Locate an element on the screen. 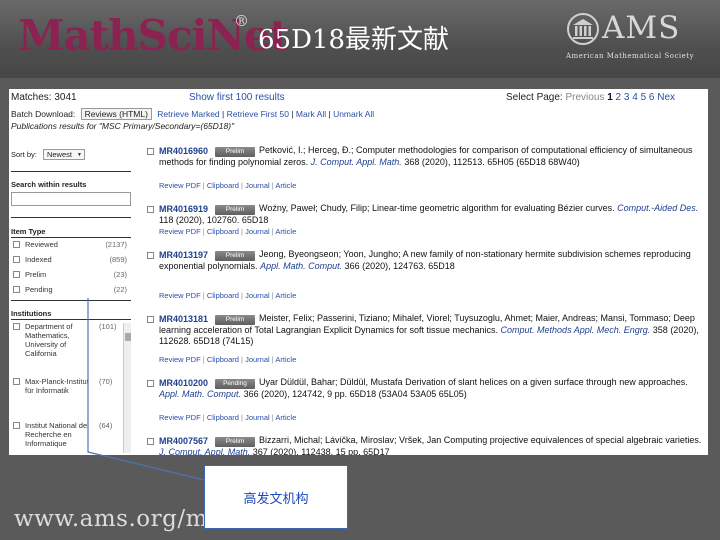 Image resolution: width=720 pixels, height=540 pixels. page-link-4: 4 is located at coordinates (635, 97).